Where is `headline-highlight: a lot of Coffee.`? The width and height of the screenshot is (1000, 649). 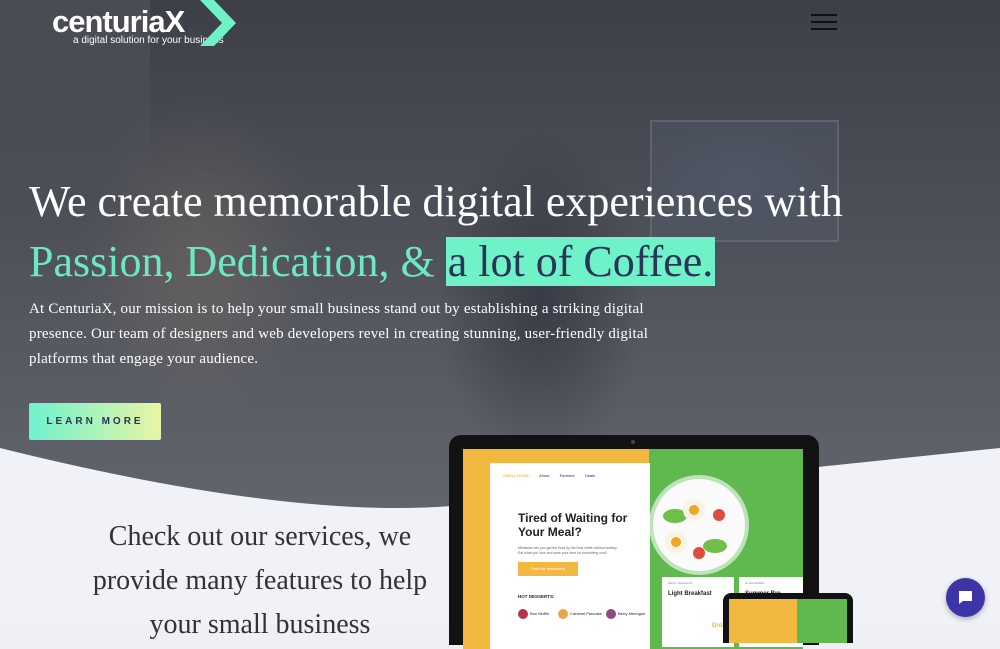 headline-highlight: a lot of Coffee. is located at coordinates (580, 261).